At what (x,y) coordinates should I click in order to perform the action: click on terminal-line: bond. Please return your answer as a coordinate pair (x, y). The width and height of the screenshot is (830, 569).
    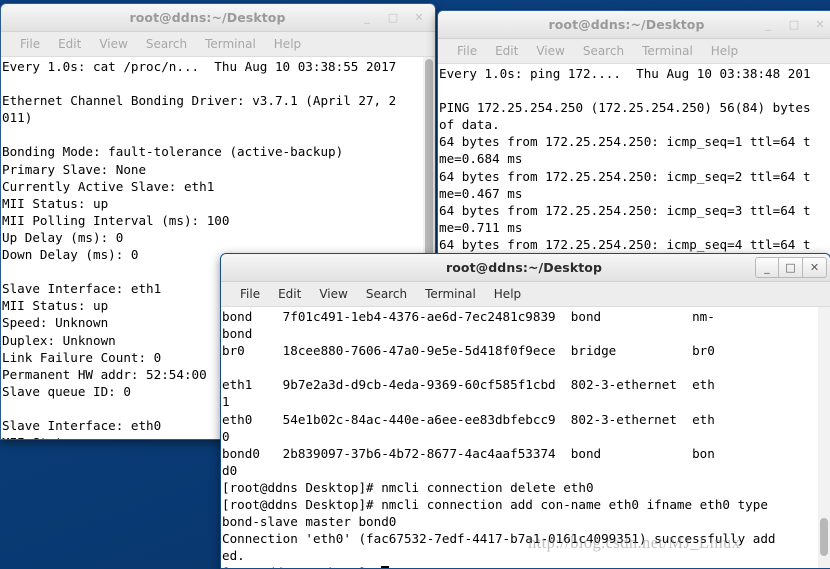
    Looking at the image, I should click on (237, 334).